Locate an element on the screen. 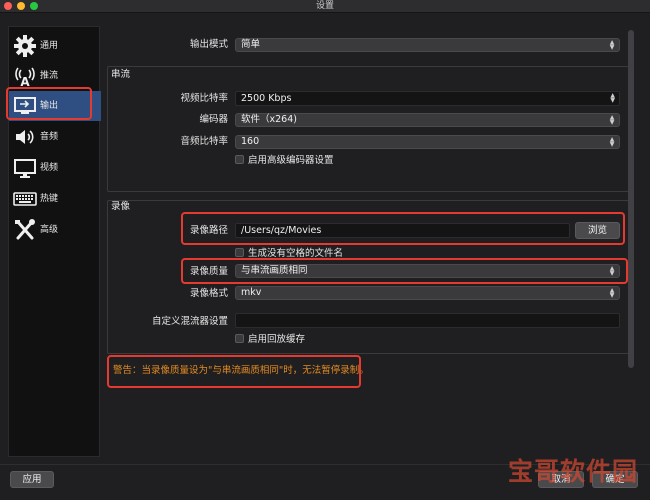 The width and height of the screenshot is (650, 500). warning-highlight is located at coordinates (234, 371).